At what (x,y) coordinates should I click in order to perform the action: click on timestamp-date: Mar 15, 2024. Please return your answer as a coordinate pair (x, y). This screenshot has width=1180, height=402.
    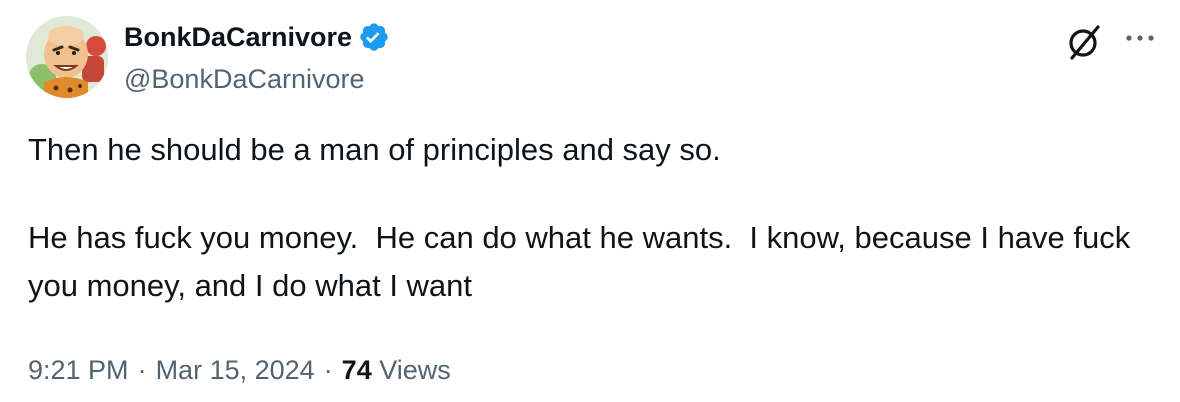
    Looking at the image, I should click on (235, 370).